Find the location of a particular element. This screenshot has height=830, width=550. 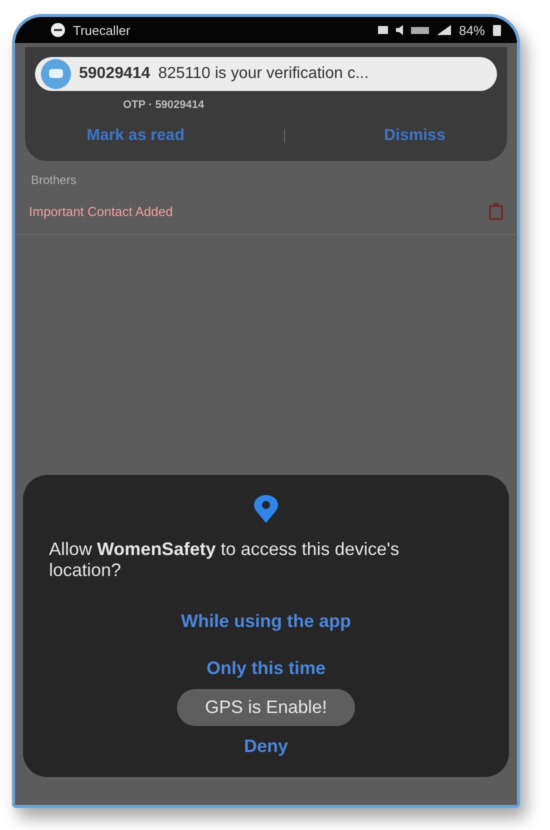

contact-item: Important Contact Added is located at coordinates (101, 211).